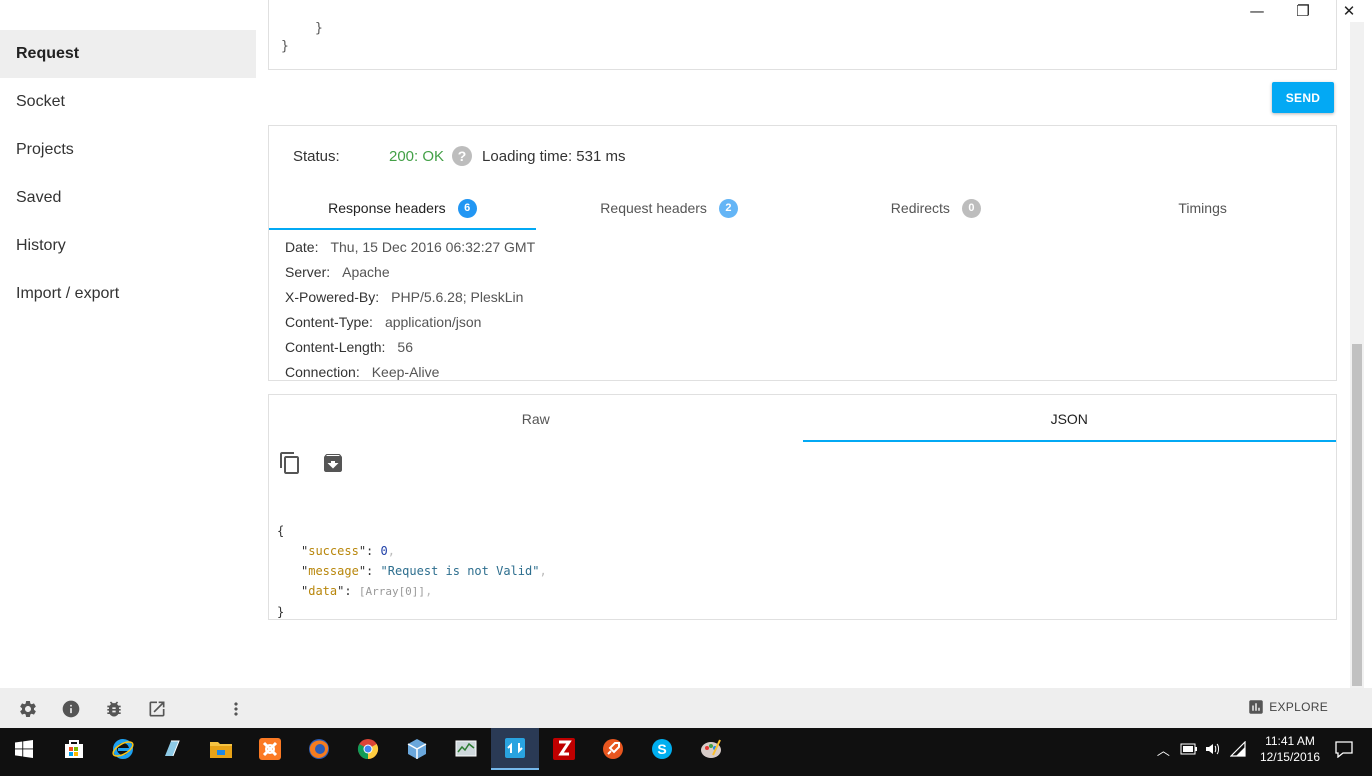 The width and height of the screenshot is (1372, 776). I want to click on scrollbar, so click(1357, 355).